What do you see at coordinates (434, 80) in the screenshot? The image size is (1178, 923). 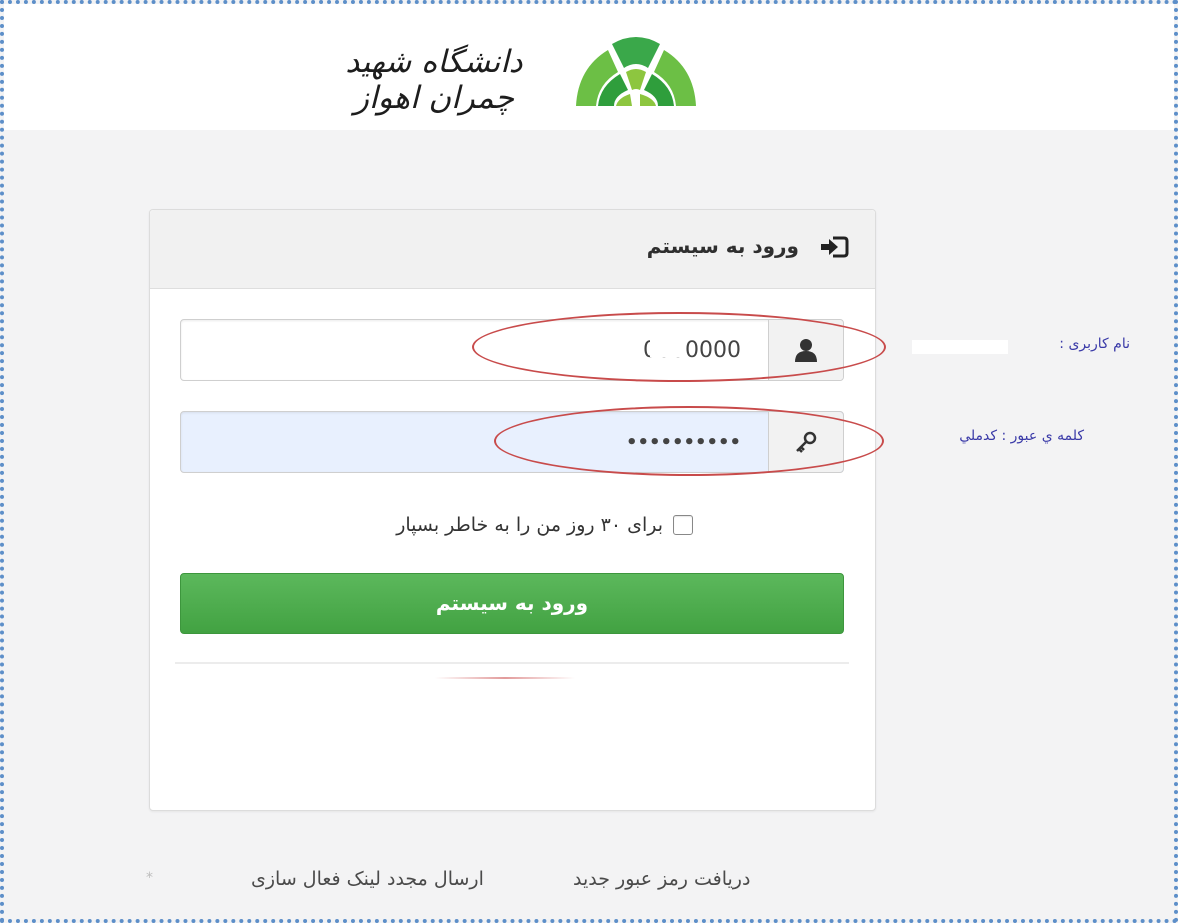 I see `university-name: دانشگاه شهید چمران اهواز` at bounding box center [434, 80].